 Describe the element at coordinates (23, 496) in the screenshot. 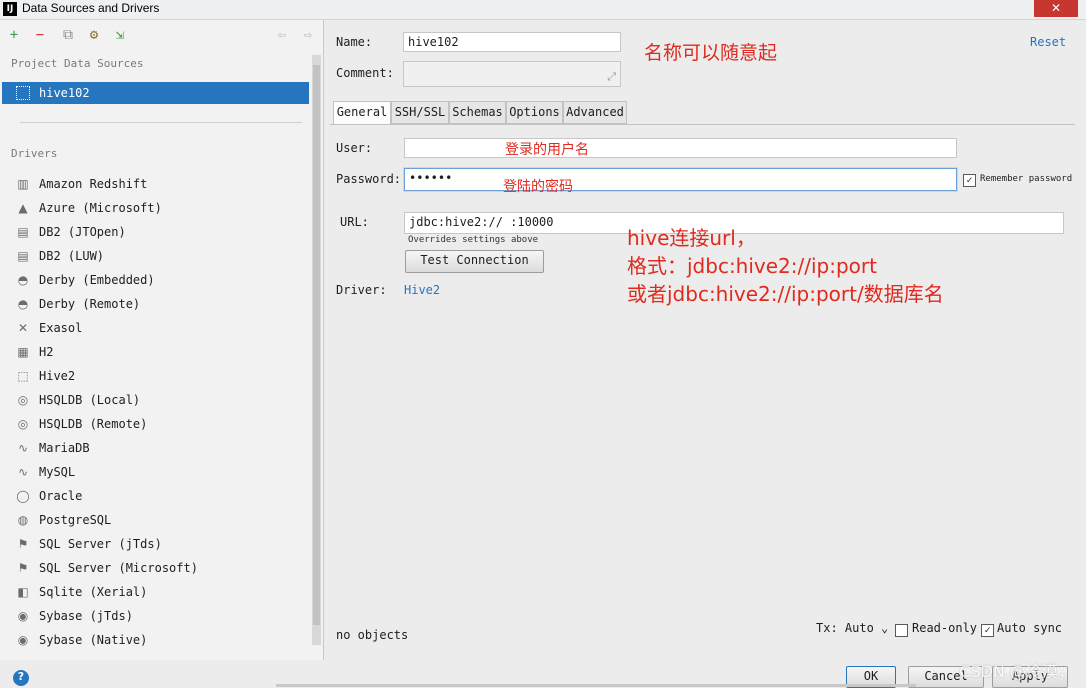

I see `oracle-icon: ◯` at that location.